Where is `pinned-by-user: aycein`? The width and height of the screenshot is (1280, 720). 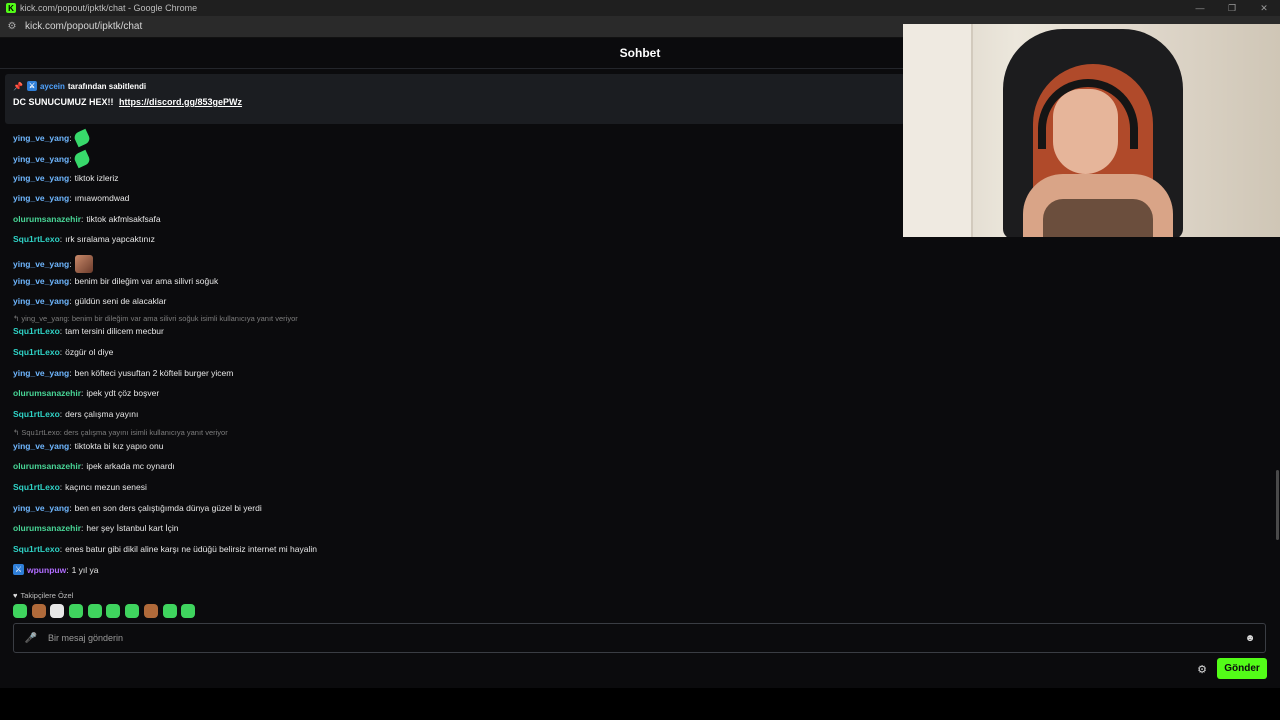
pinned-by-user: aycein is located at coordinates (52, 86).